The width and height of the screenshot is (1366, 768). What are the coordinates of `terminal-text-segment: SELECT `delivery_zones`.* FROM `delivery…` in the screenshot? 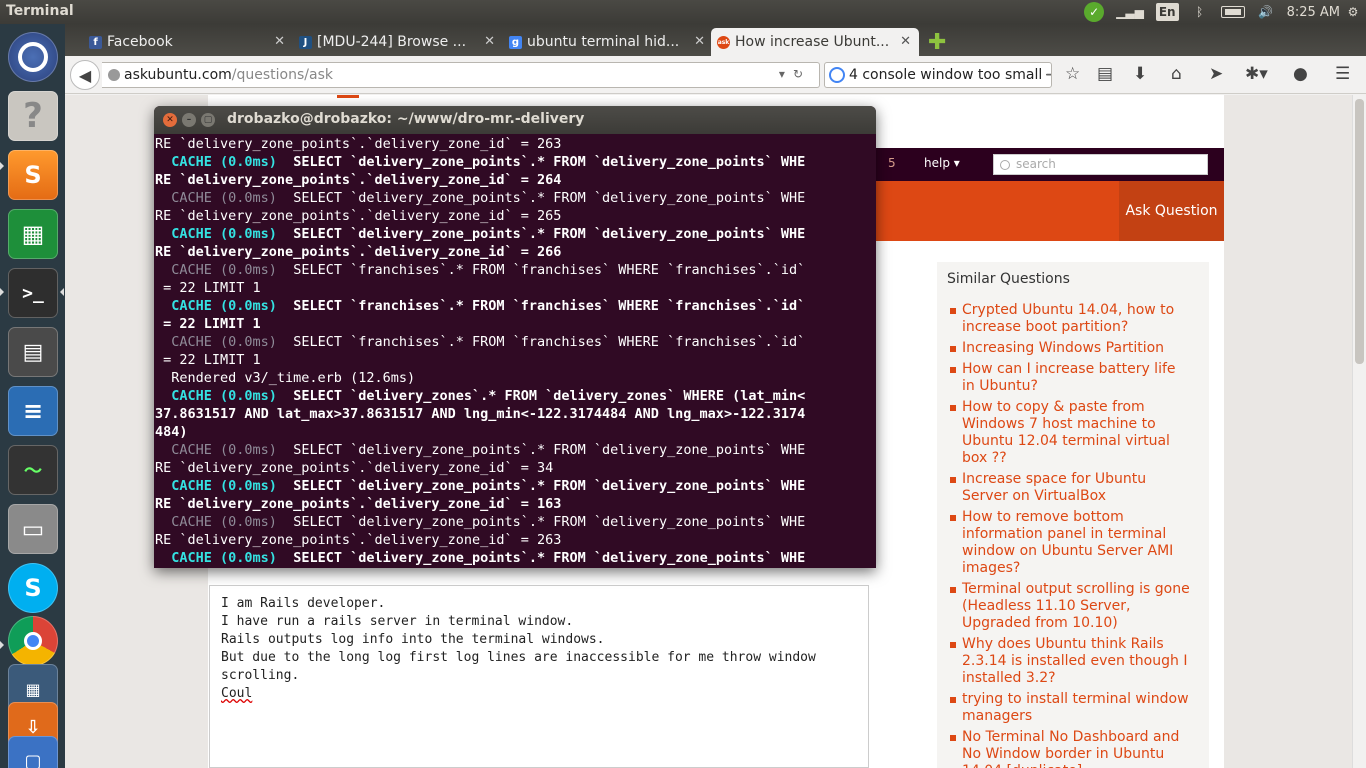 It's located at (541, 396).